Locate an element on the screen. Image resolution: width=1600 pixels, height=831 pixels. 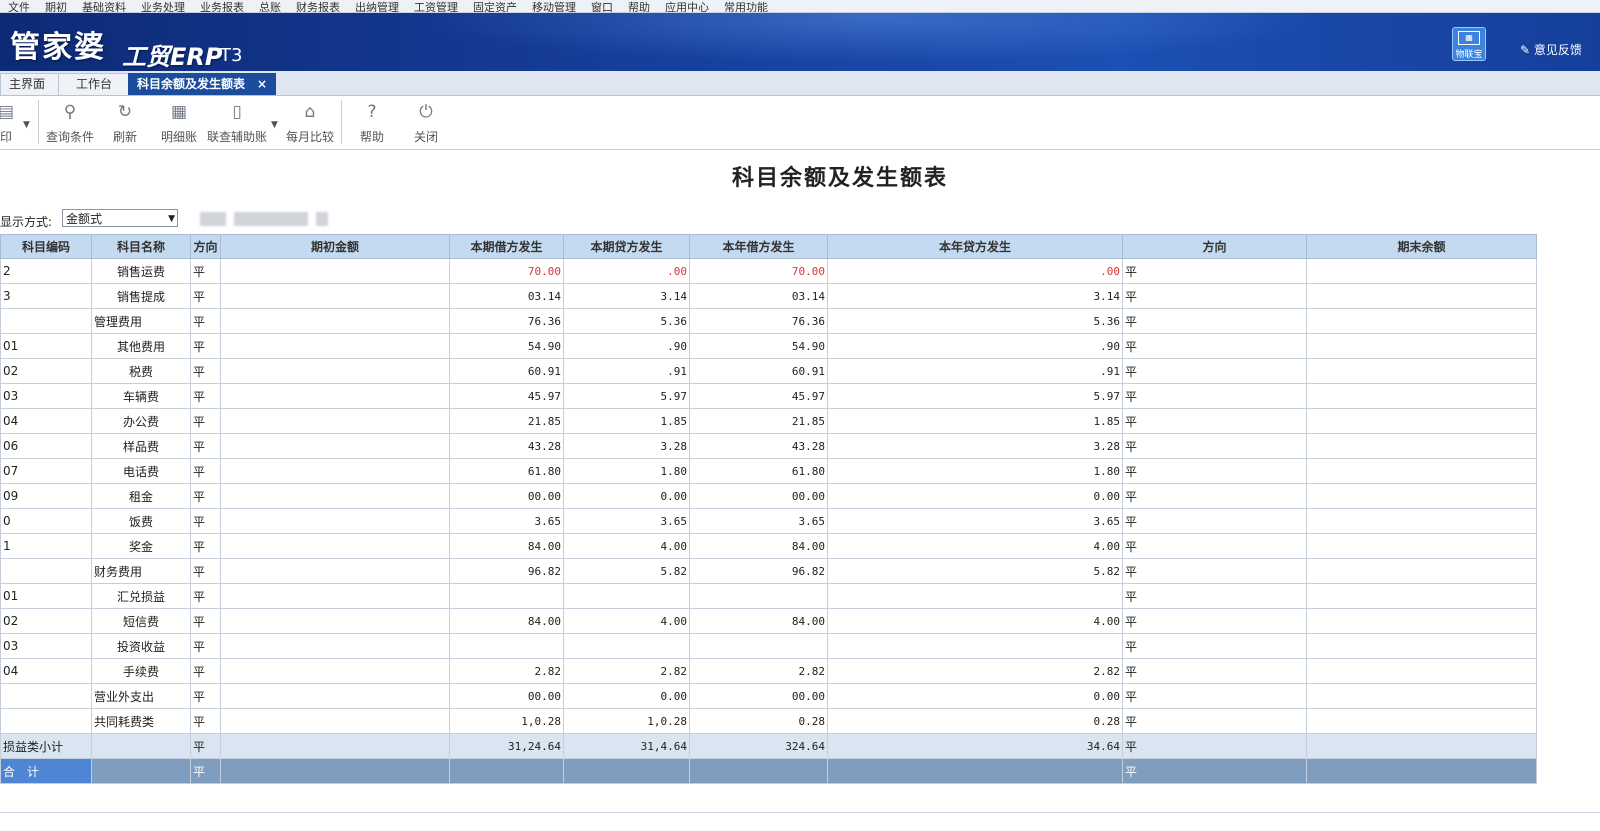
tab-main: 主界面 is located at coordinates (31, 84).